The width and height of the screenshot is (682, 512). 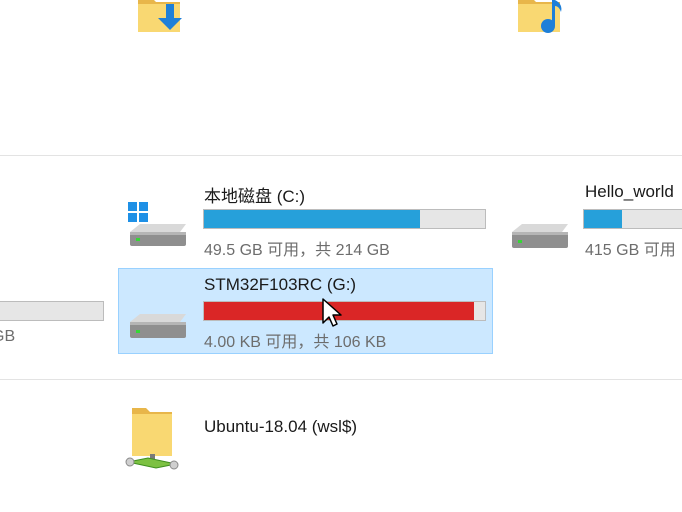 I want to click on network-folder-icon, so click(x=152, y=439).